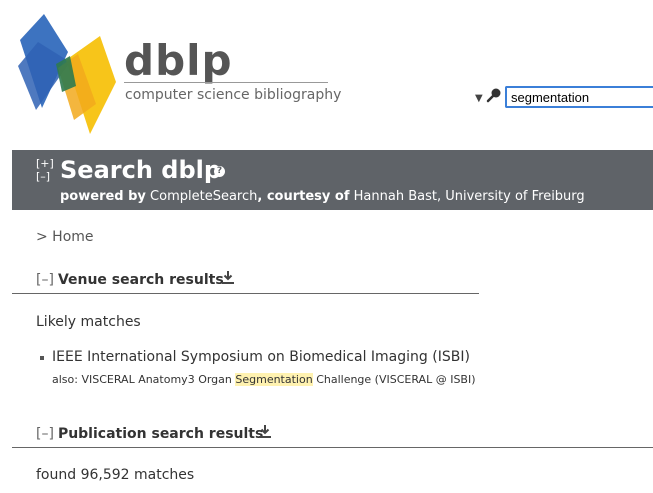 This screenshot has height=493, width=653. Describe the element at coordinates (45, 163) in the screenshot. I see `expand-all-toggle: [+]` at that location.